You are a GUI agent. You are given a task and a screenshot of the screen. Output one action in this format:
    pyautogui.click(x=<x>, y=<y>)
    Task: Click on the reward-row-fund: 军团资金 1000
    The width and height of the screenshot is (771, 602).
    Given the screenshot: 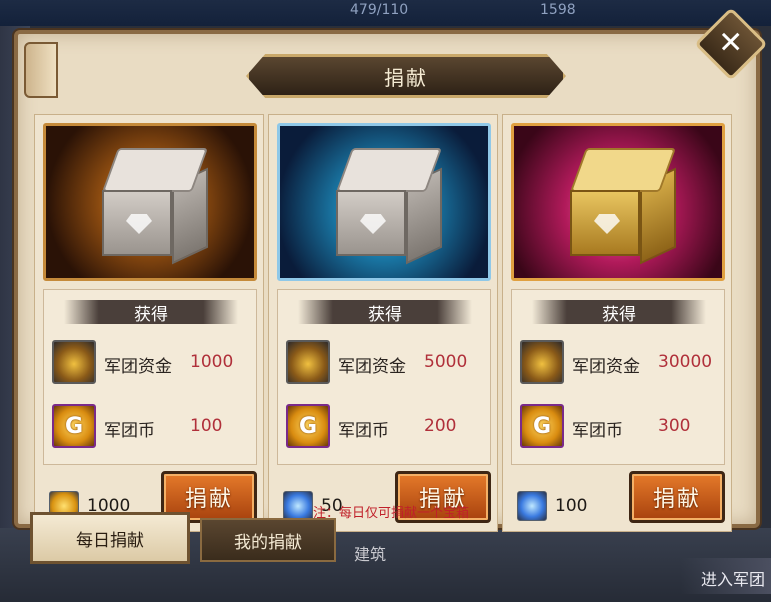 What is the action you would take?
    pyautogui.click(x=152, y=362)
    